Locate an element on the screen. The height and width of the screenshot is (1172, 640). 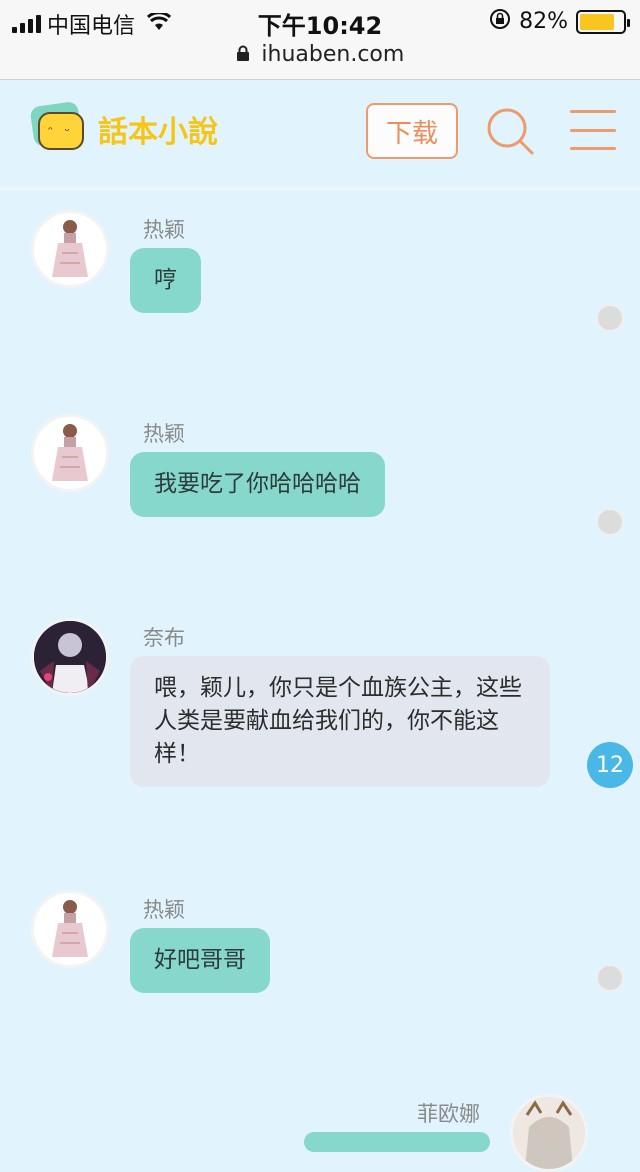
status-bar: 中国电信 下午10:42 82% ihuaben.com is located at coordinates (320, 40).